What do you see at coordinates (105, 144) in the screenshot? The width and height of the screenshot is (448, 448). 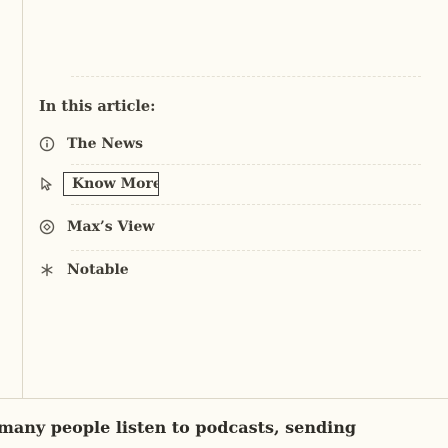 I see `toc-item-label: The News` at bounding box center [105, 144].